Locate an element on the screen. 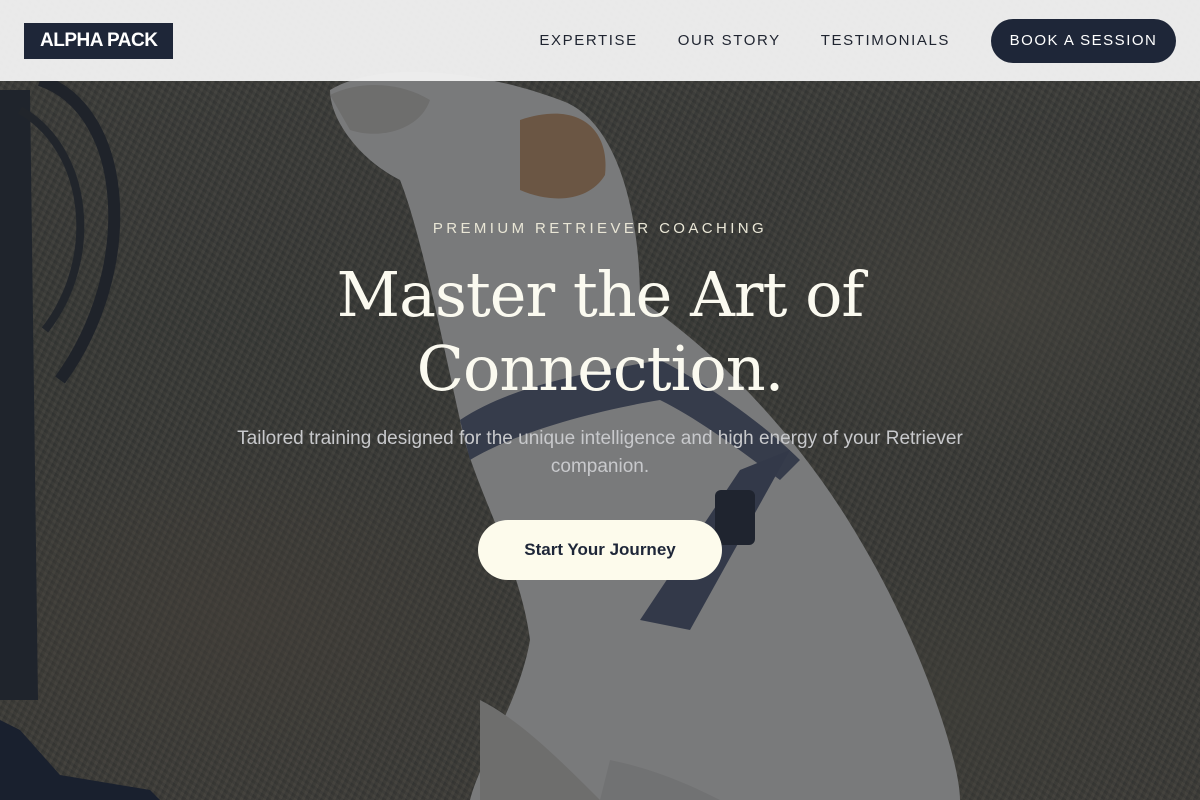  hero-headline-line1: Master the Art of is located at coordinates (600, 294).